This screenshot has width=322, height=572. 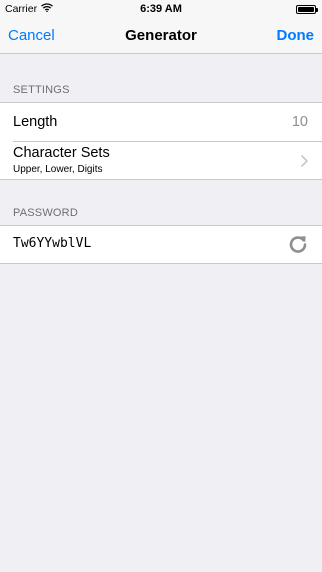 I want to click on done-button: Done, so click(x=296, y=35).